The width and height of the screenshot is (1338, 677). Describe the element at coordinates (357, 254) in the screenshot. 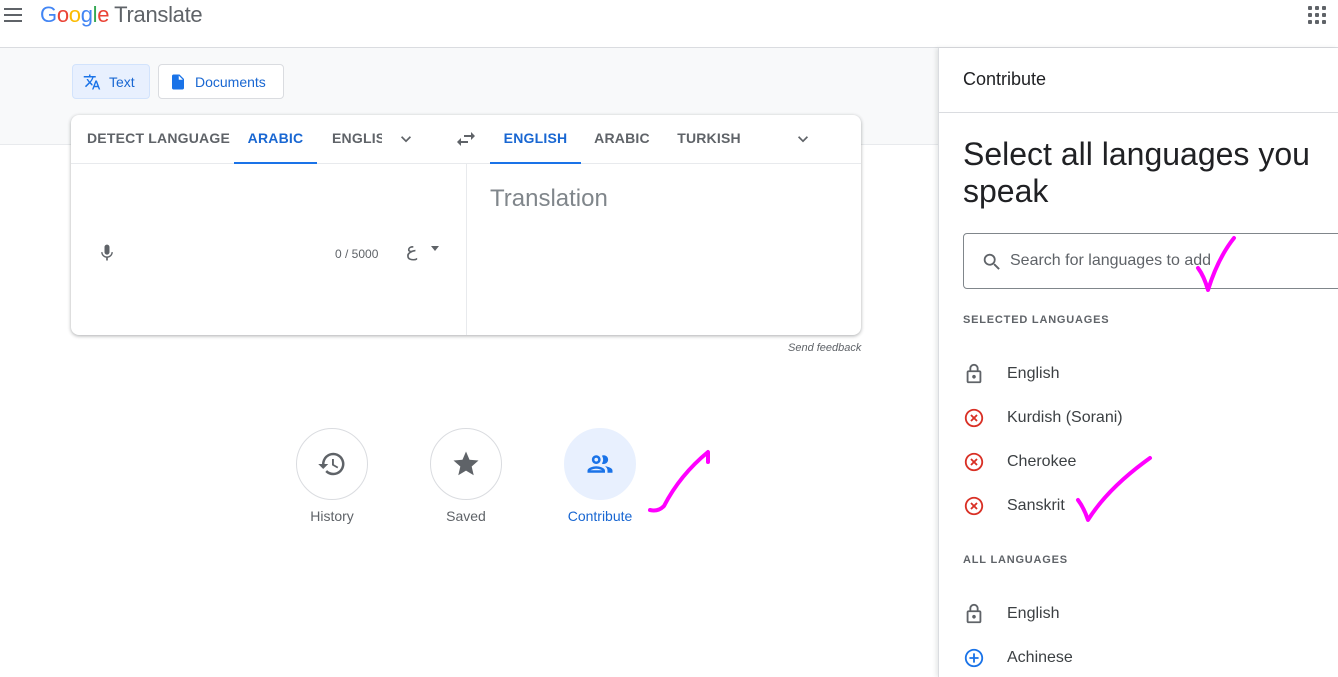

I see `character-count: 0 / 5000` at that location.